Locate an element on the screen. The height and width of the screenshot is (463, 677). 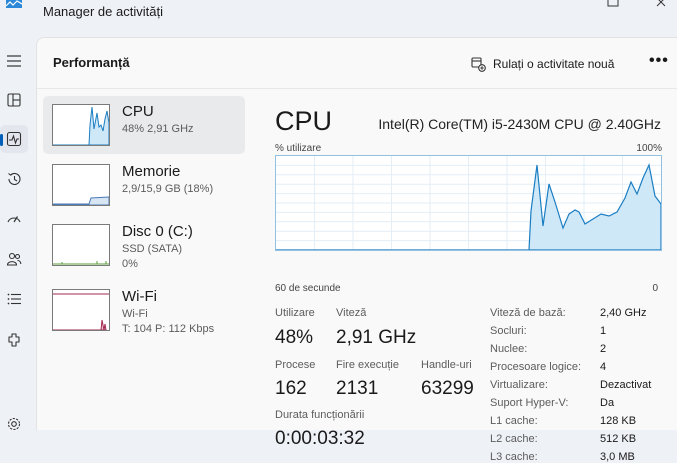
resource-detail: SSD (SATA) is located at coordinates (152, 249).